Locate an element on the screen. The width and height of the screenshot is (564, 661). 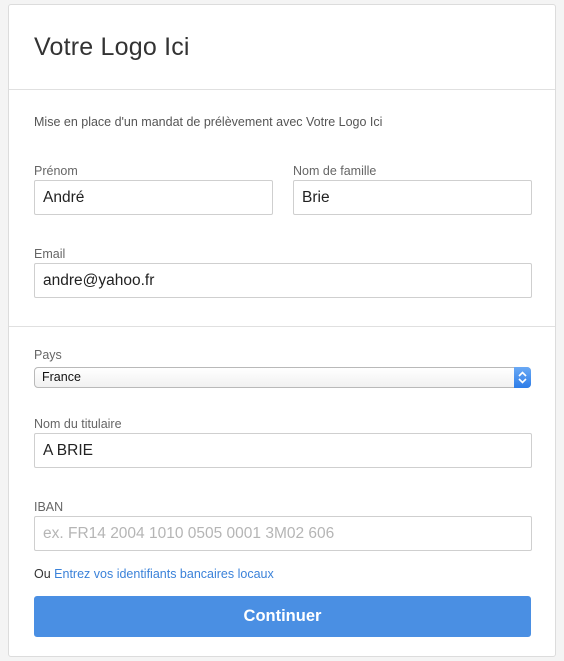
continue-button: Continuer is located at coordinates (282, 616).